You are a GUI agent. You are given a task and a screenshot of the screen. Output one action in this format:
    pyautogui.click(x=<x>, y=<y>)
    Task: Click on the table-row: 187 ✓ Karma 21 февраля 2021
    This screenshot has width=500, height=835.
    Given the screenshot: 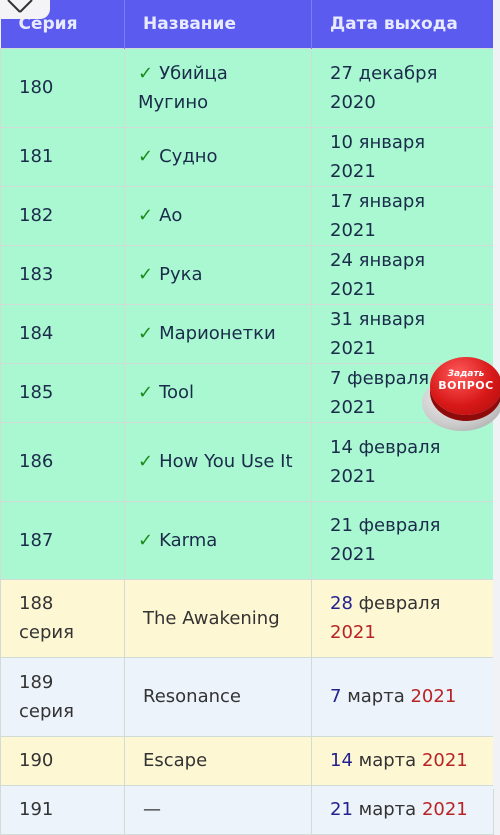 What is the action you would take?
    pyautogui.click(x=247, y=540)
    